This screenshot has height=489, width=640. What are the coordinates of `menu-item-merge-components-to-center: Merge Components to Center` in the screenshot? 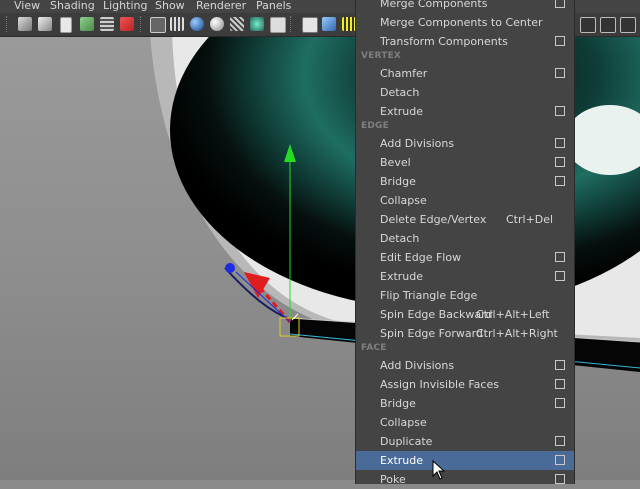 It's located at (465, 22).